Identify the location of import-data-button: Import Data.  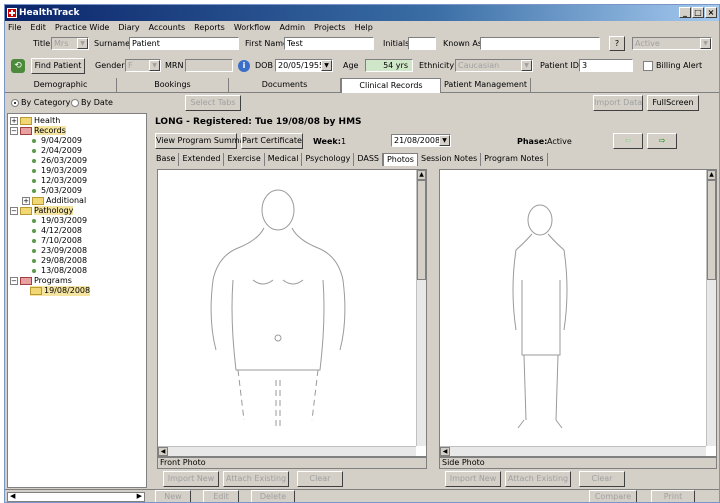
(618, 103).